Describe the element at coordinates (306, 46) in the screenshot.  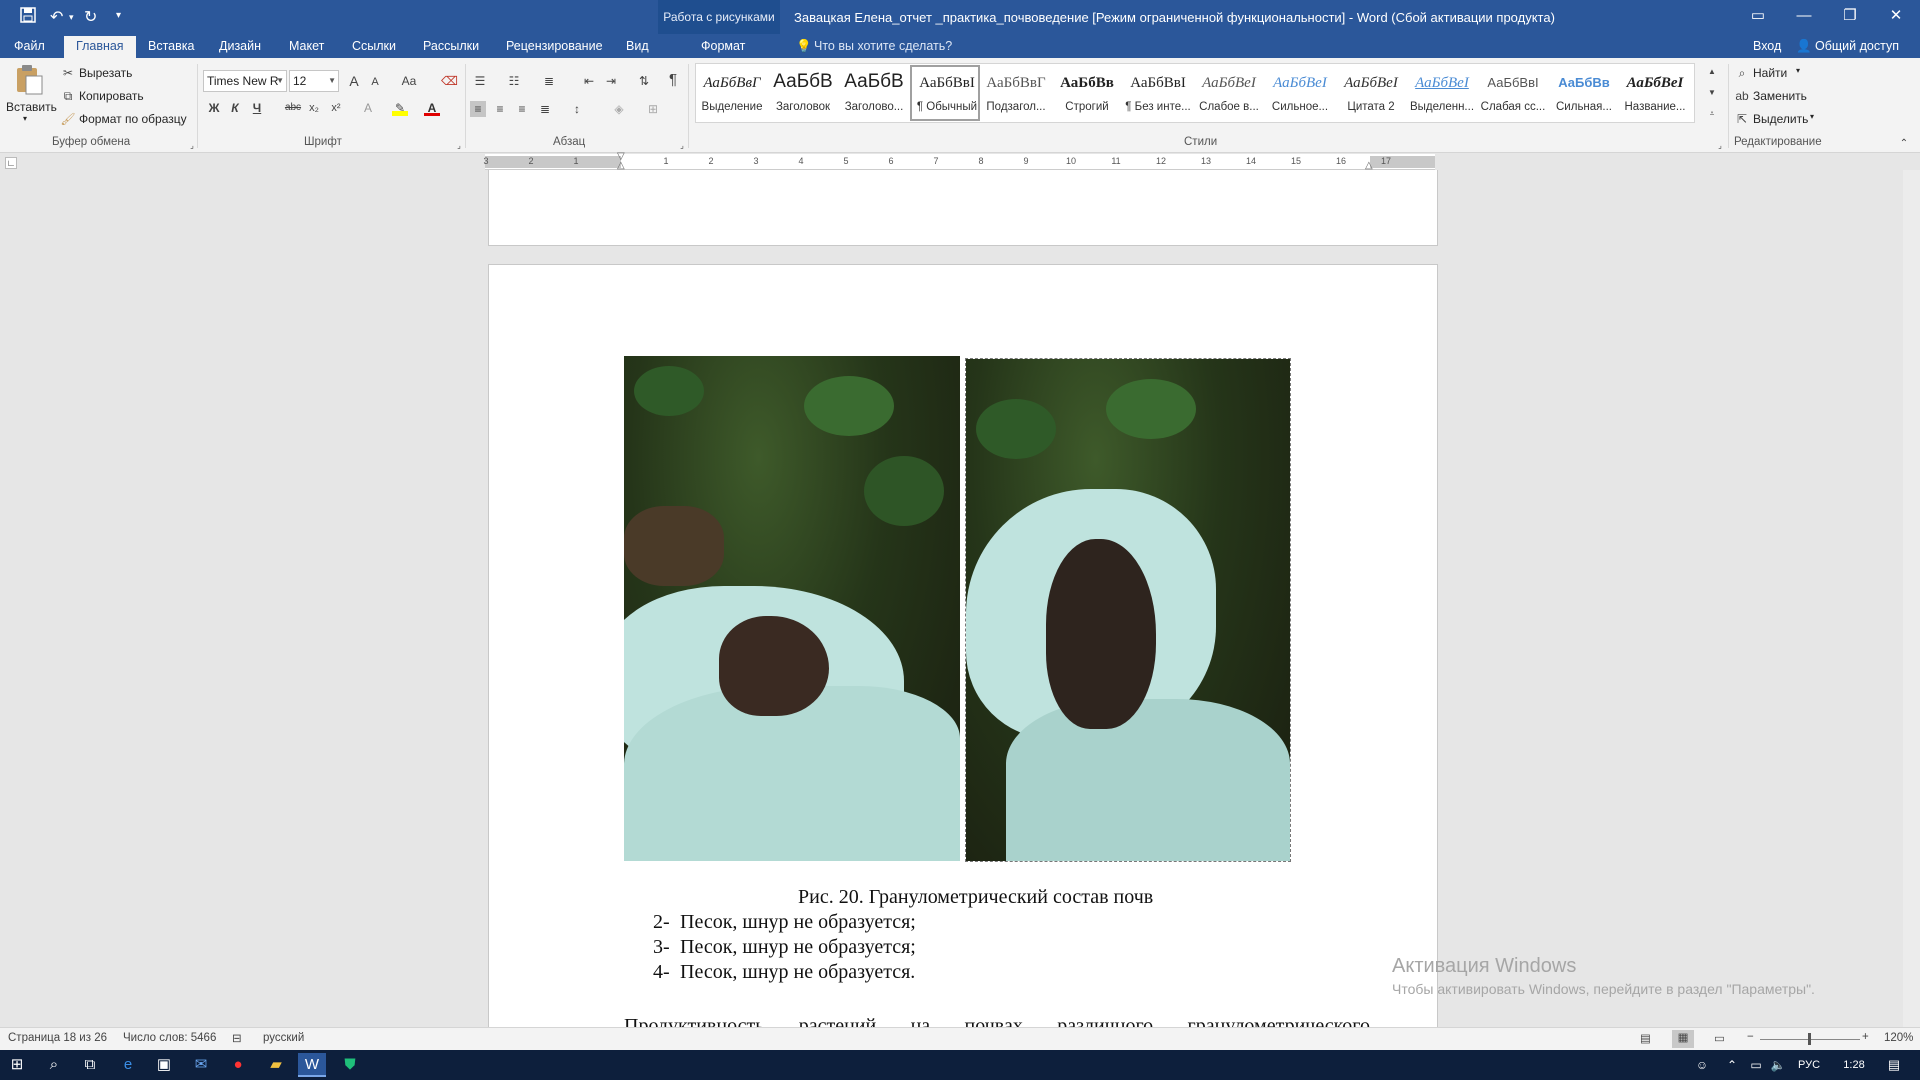
I see `tab-layout: Макет` at that location.